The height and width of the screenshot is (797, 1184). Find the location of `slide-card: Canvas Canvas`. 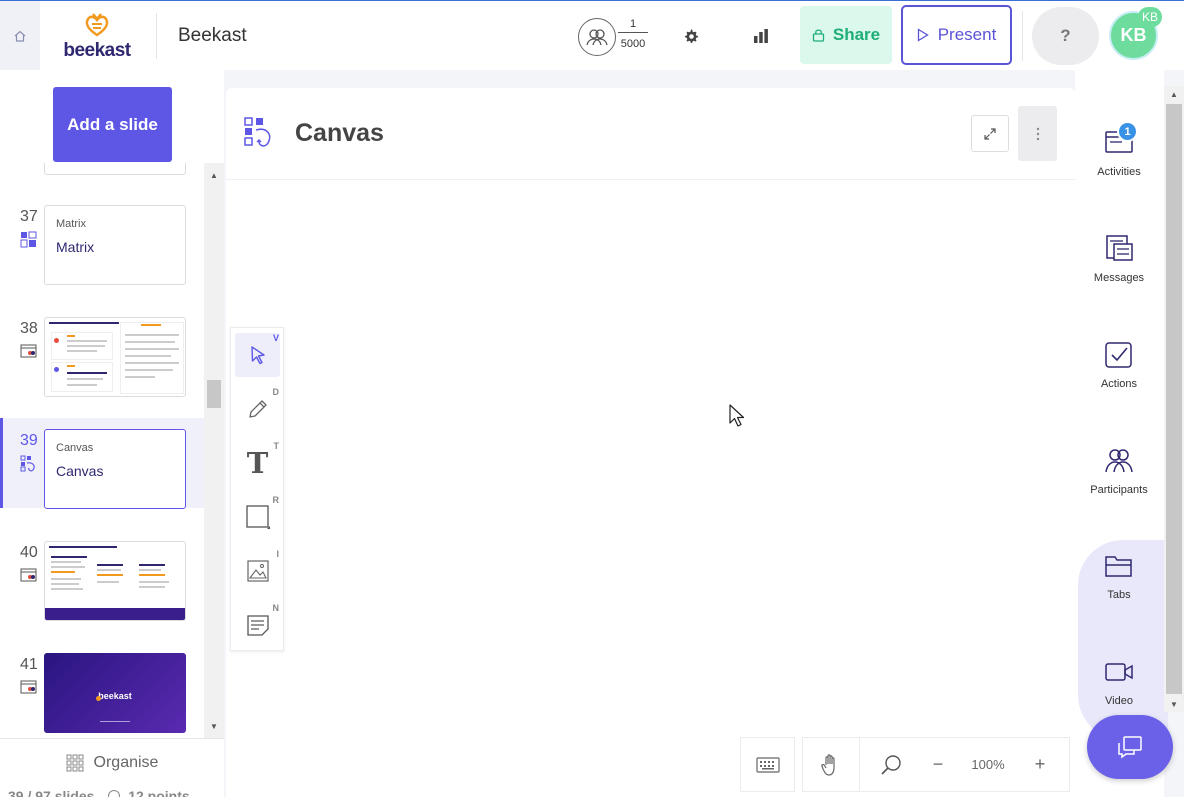

slide-card: Canvas Canvas is located at coordinates (115, 469).